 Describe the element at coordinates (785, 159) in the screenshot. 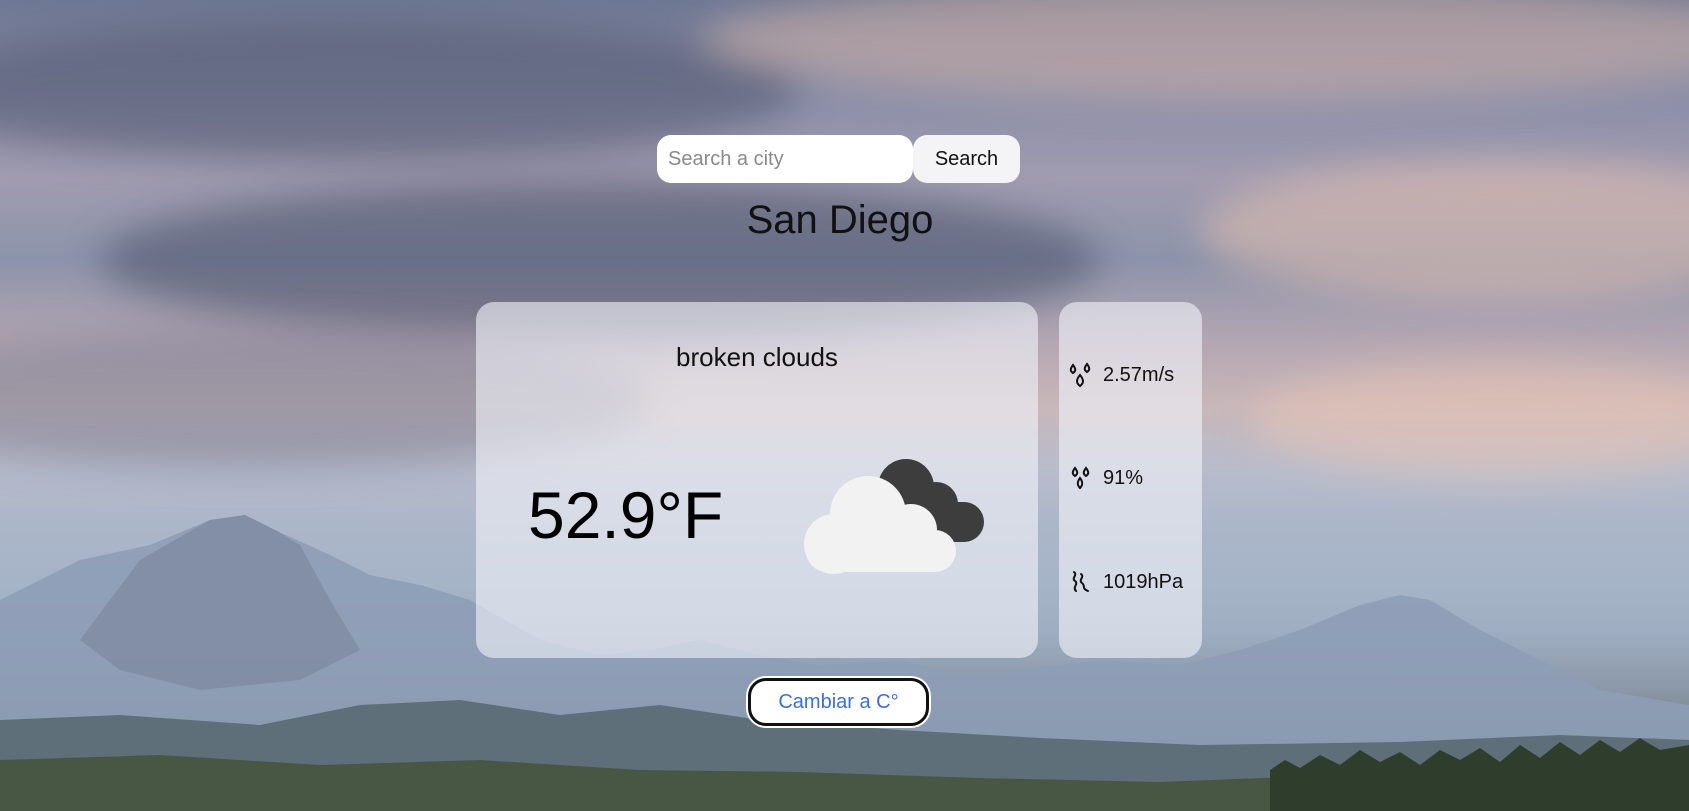

I see `search-input` at that location.